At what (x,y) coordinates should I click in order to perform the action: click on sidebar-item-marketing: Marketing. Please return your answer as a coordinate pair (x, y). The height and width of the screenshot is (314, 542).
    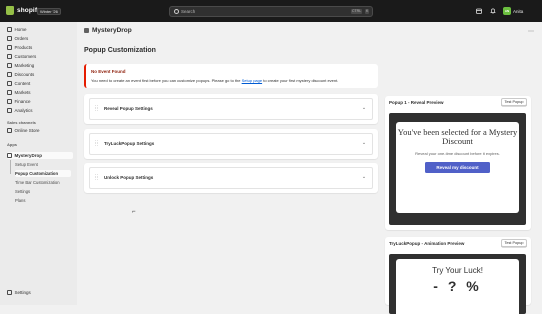
    Looking at the image, I should click on (40, 65).